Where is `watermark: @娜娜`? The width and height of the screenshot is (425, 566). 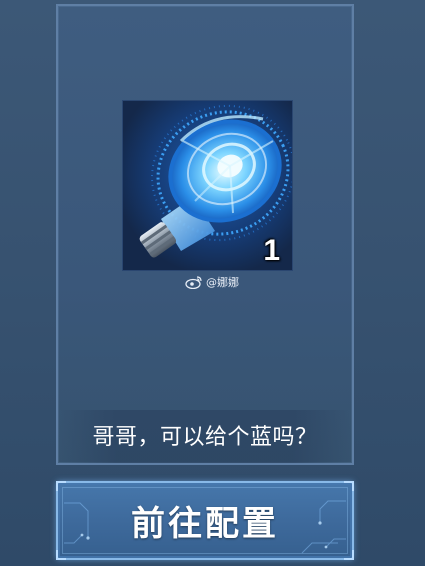 watermark: @娜娜 is located at coordinates (212, 282).